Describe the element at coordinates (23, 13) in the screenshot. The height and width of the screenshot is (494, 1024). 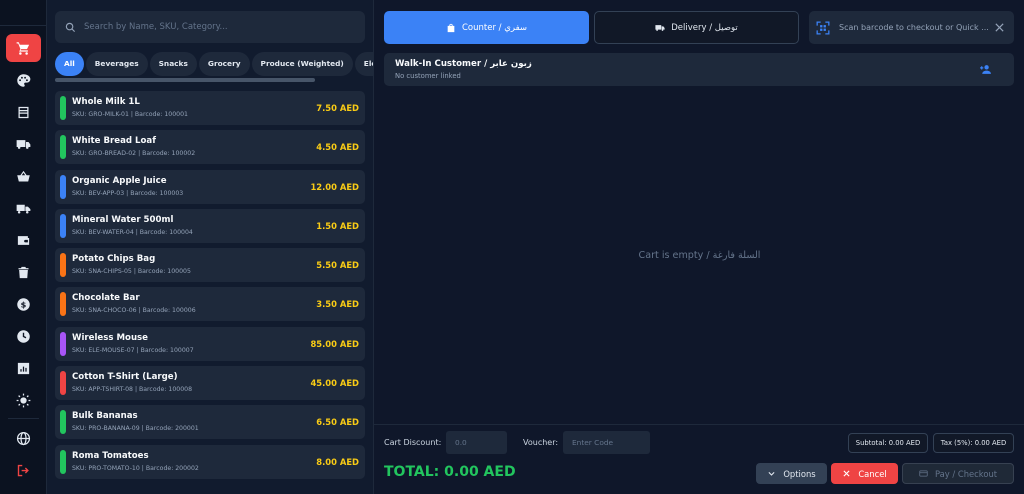
I see `sidebar-header` at that location.